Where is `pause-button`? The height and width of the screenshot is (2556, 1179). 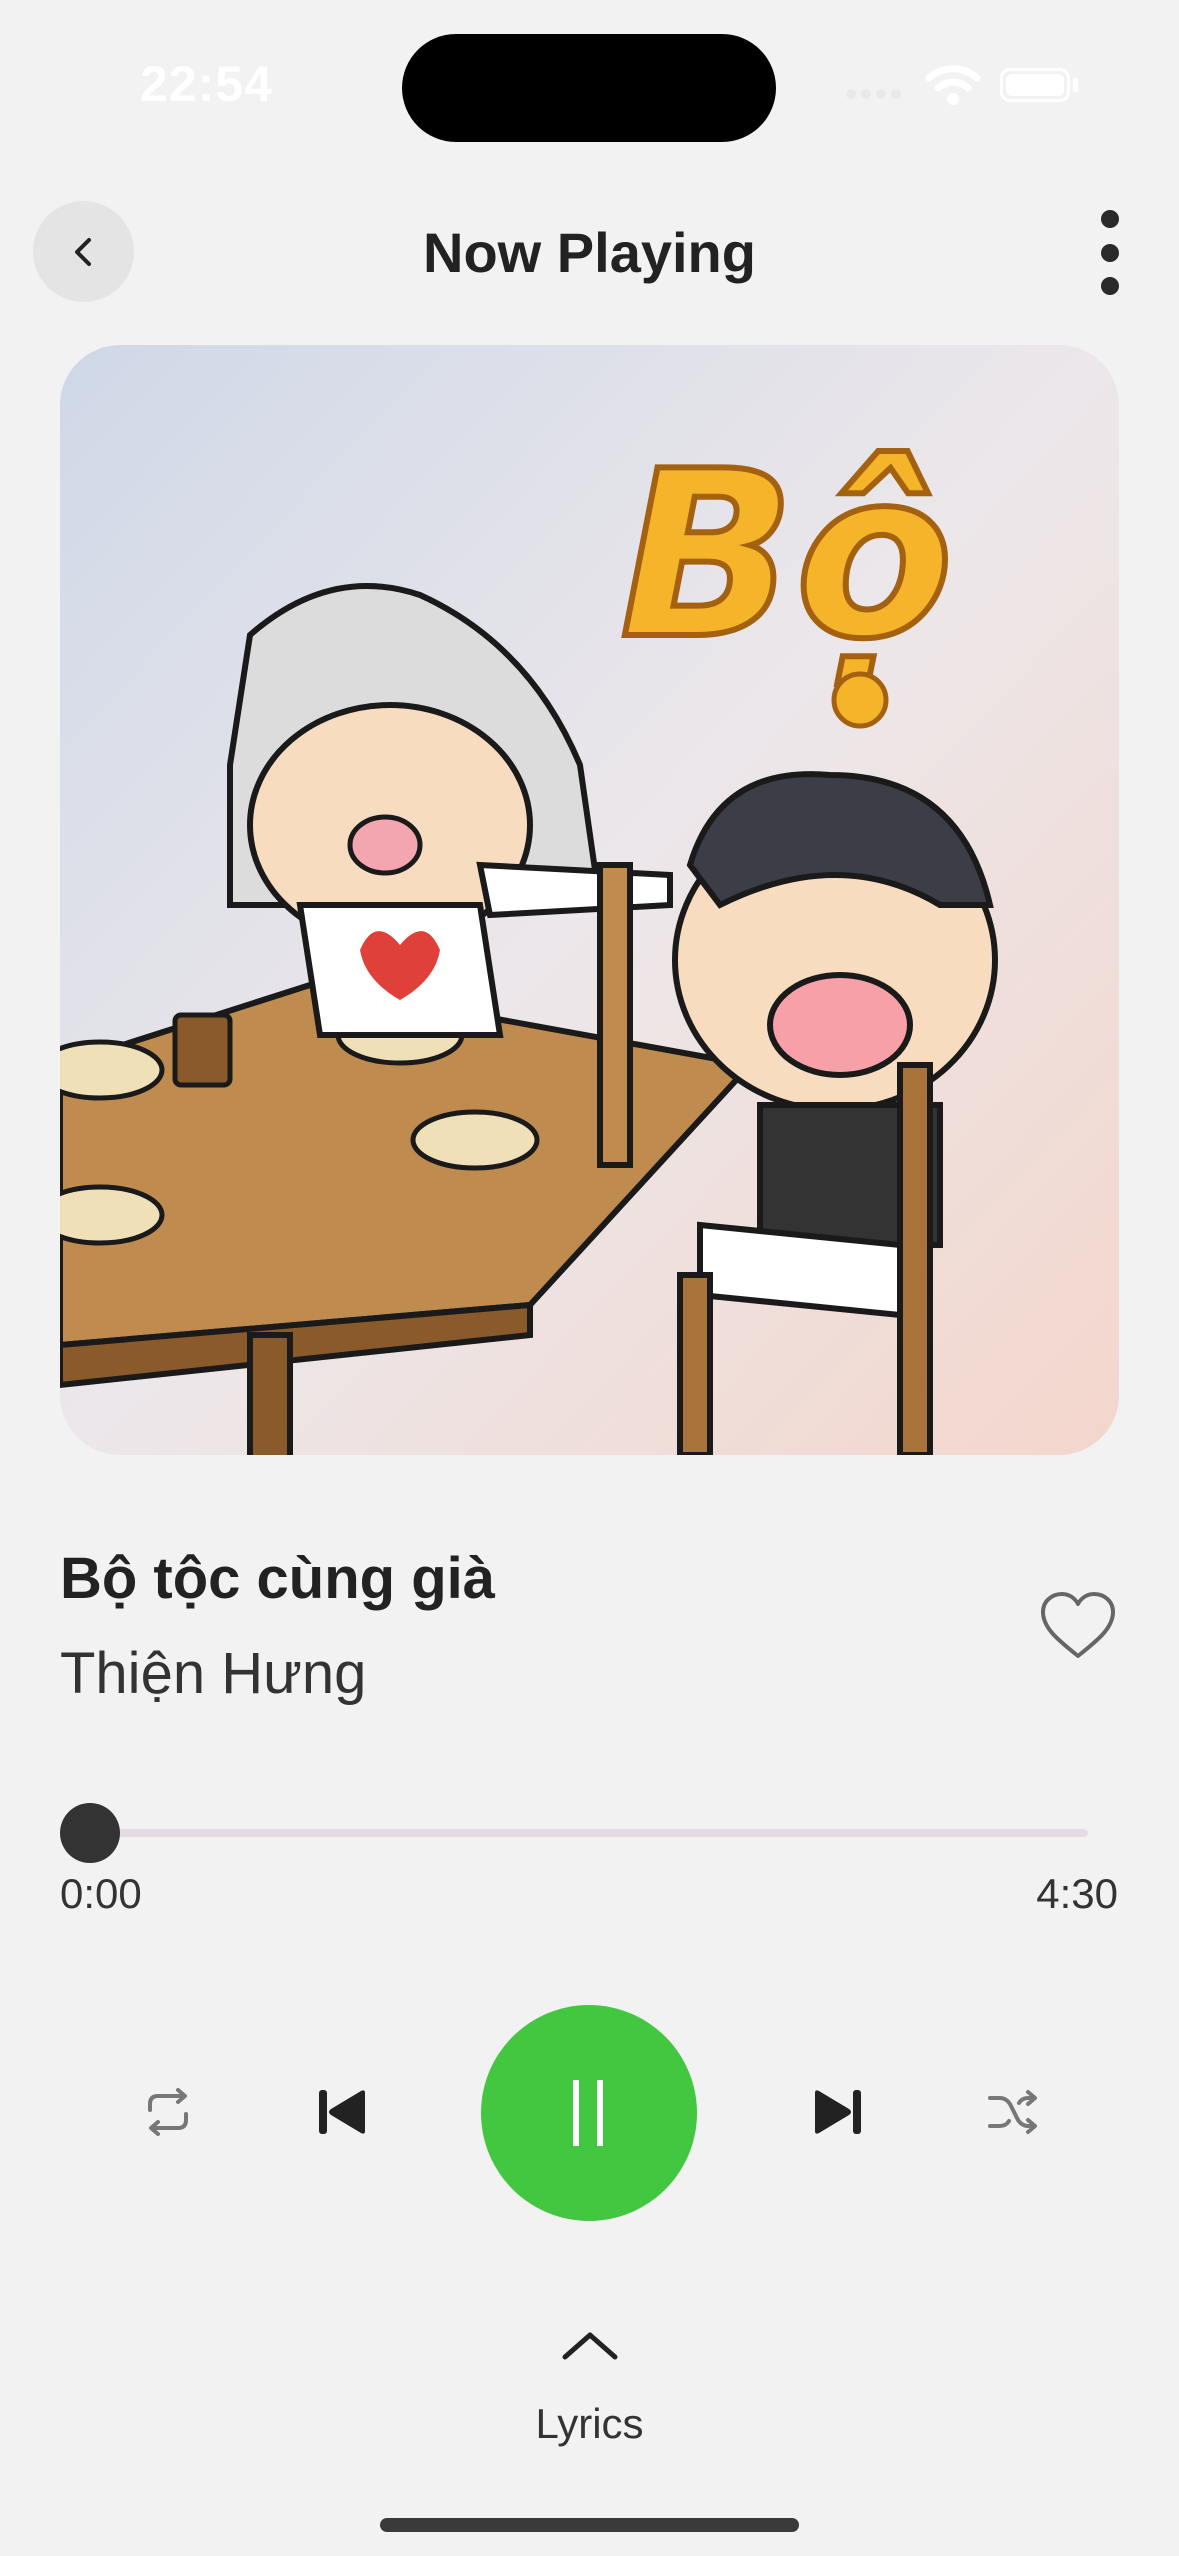
pause-button is located at coordinates (589, 2113).